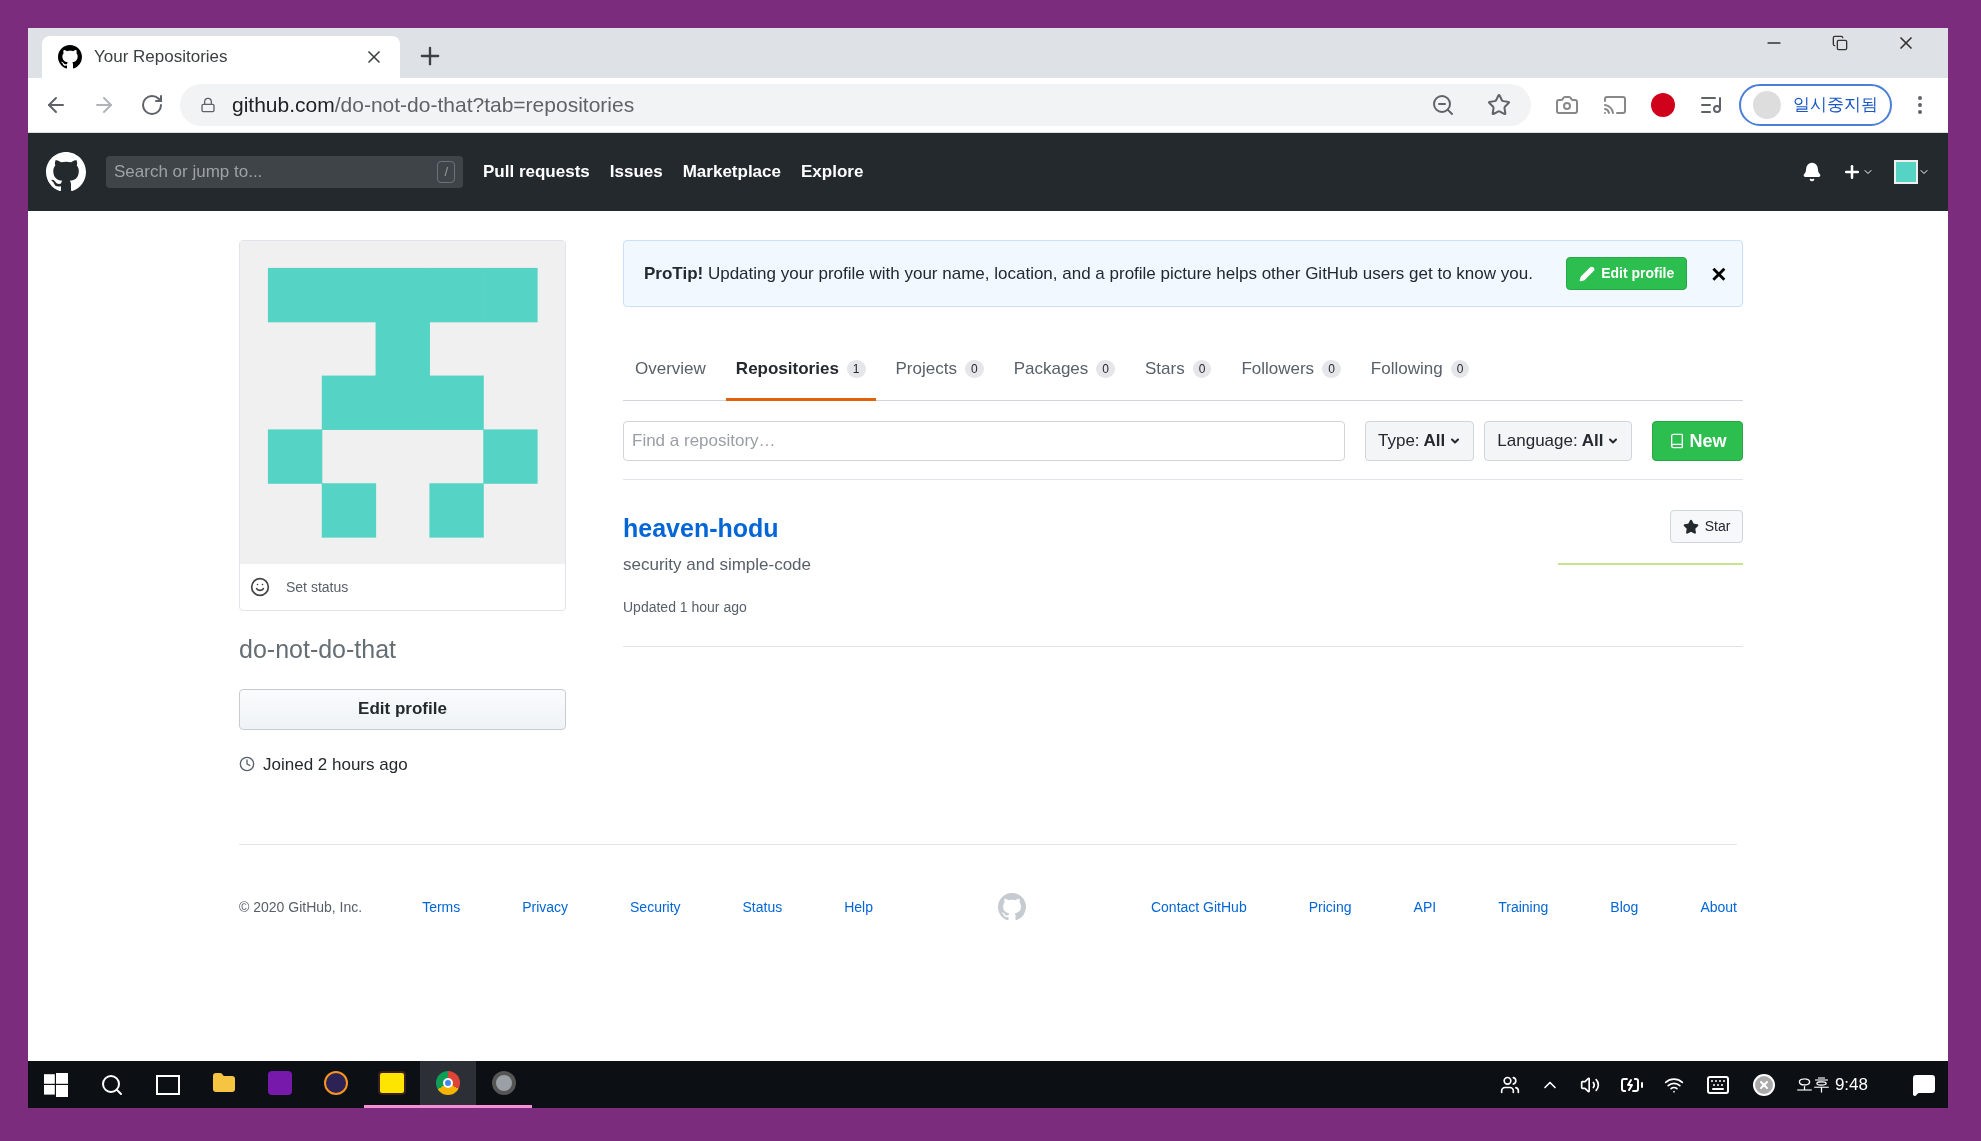  I want to click on type-filter-button: Type: All, so click(1420, 441).